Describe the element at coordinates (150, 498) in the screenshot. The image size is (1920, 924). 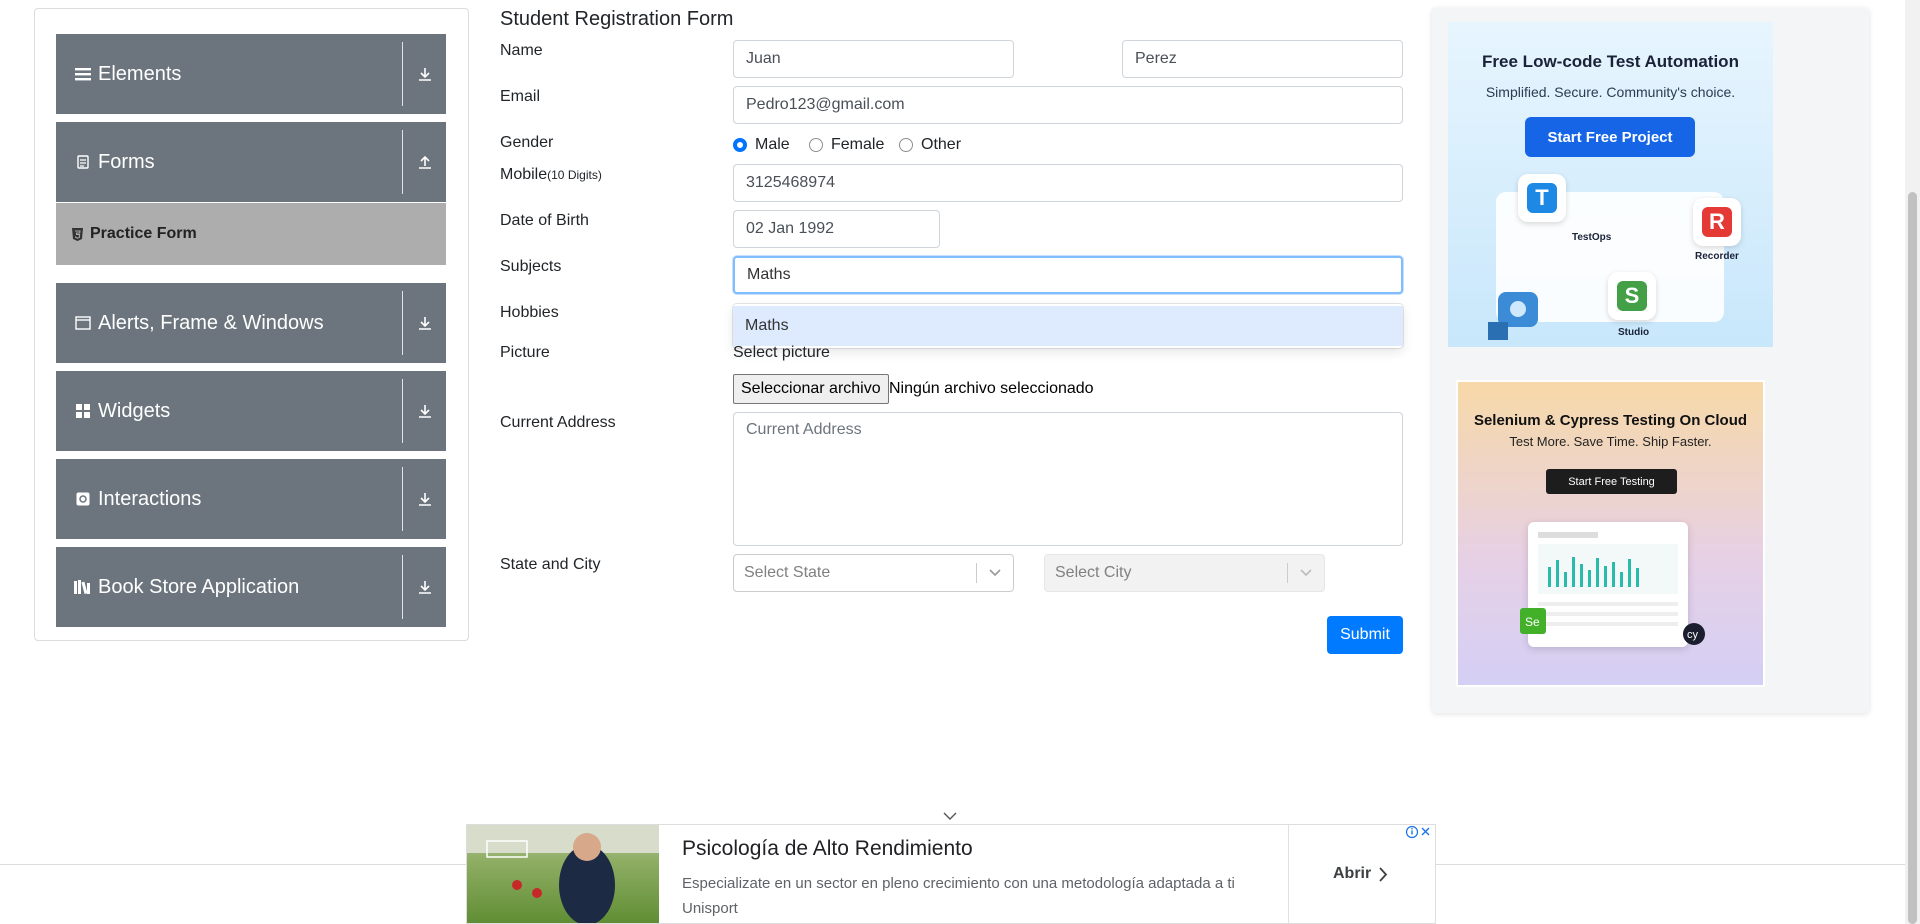
I see `sidebar-group-label: Interactions` at that location.